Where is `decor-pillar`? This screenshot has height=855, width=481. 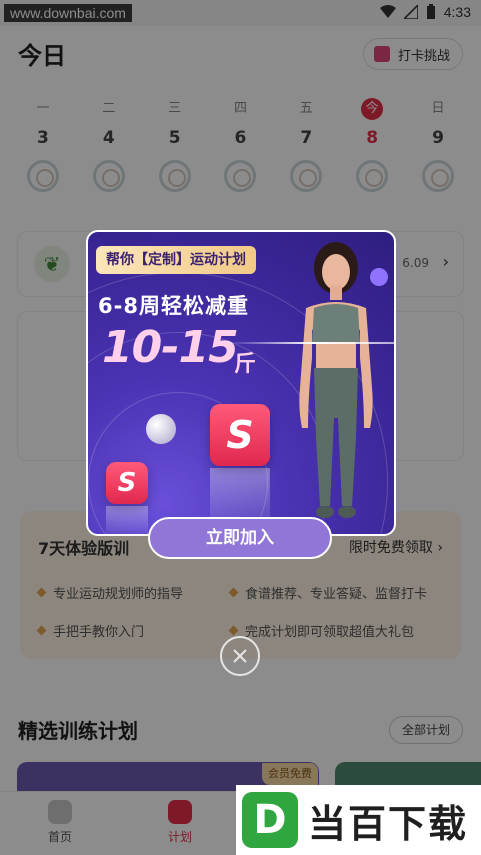
decor-pillar is located at coordinates (127, 520).